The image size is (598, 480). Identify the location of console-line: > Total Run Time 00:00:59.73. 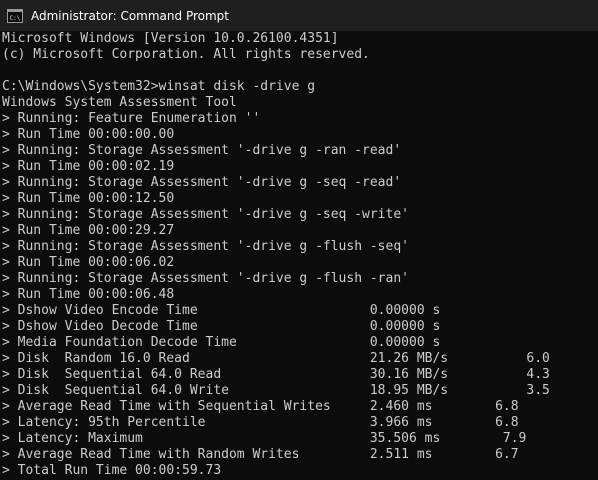
(112, 470).